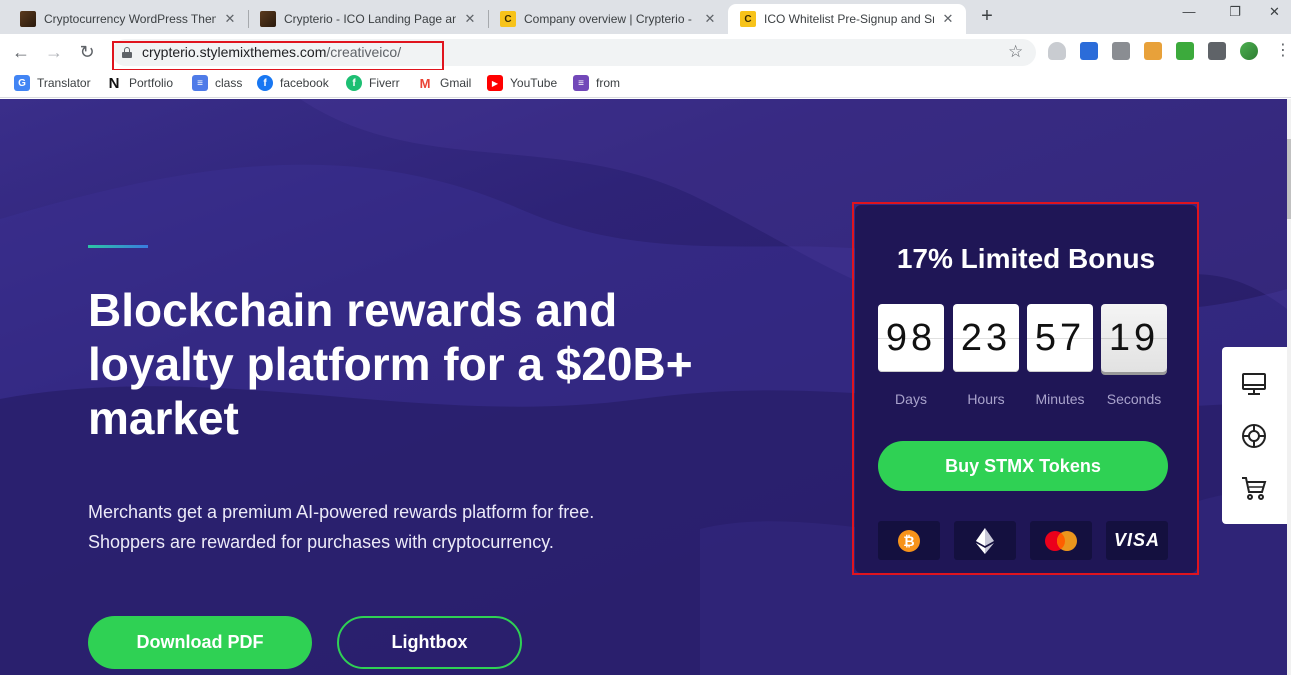 The image size is (1291, 675). I want to click on side-floating-panel, so click(1254, 435).